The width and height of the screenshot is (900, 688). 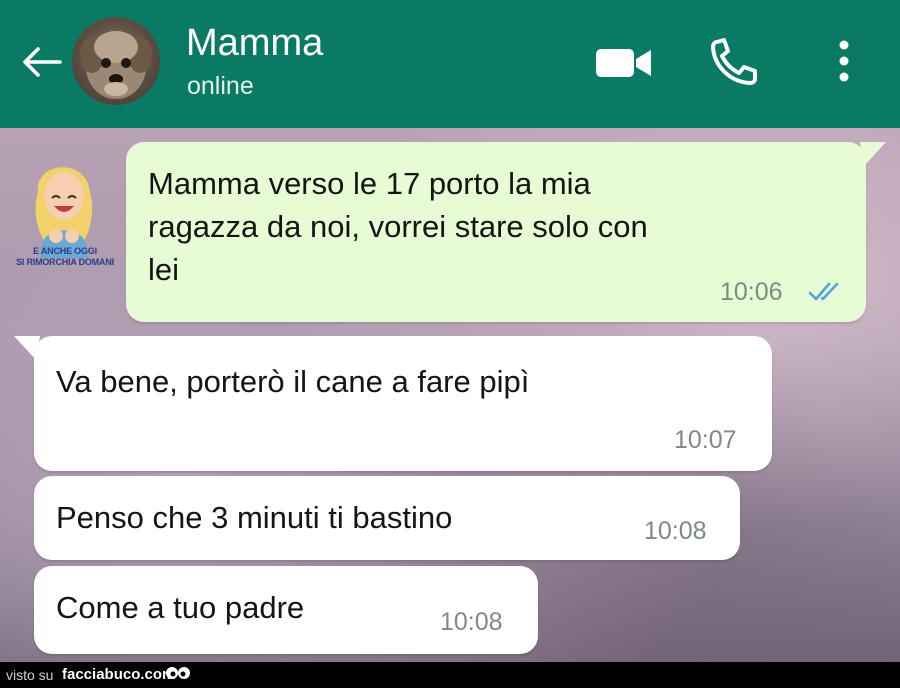 I want to click on contact-avatar, so click(x=116, y=61).